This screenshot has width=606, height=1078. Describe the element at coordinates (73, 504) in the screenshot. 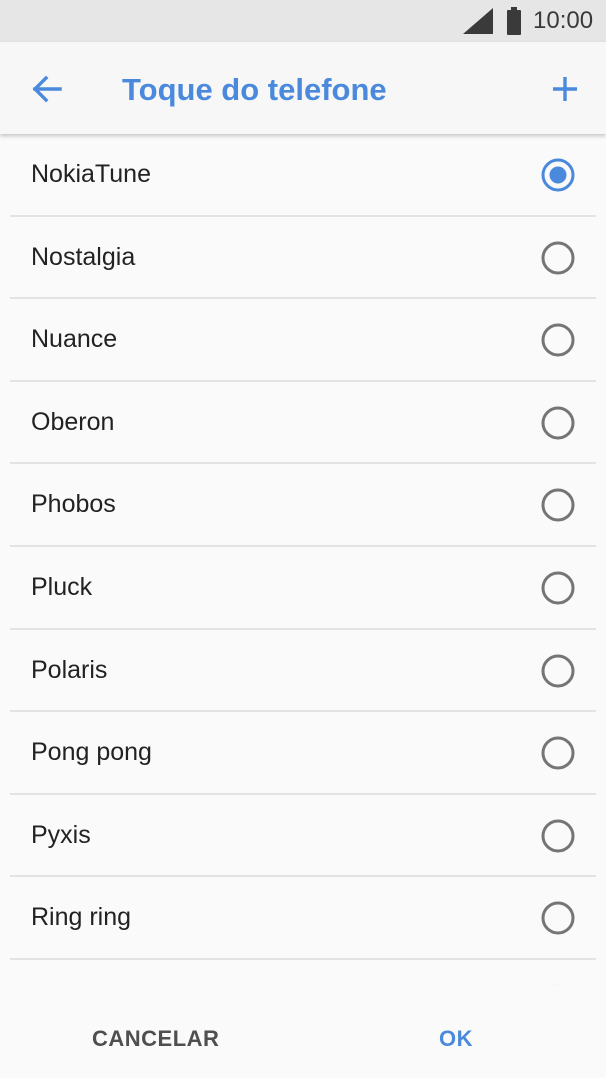

I see `ringtone-label: Phobos` at that location.